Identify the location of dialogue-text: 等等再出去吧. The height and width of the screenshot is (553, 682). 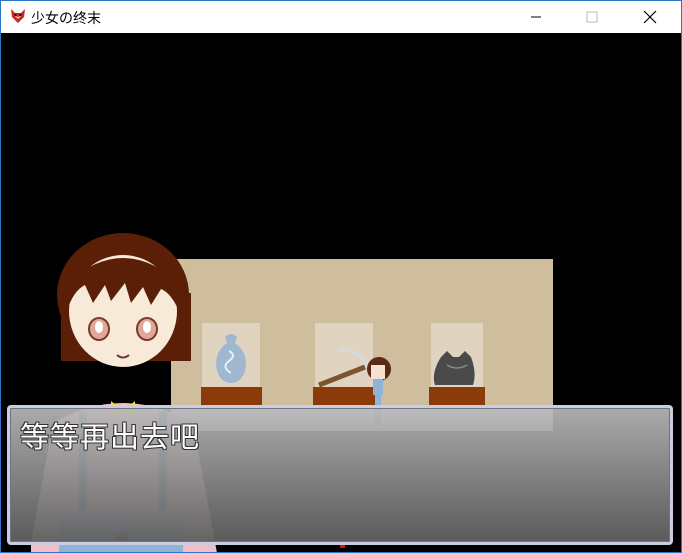
(110, 437).